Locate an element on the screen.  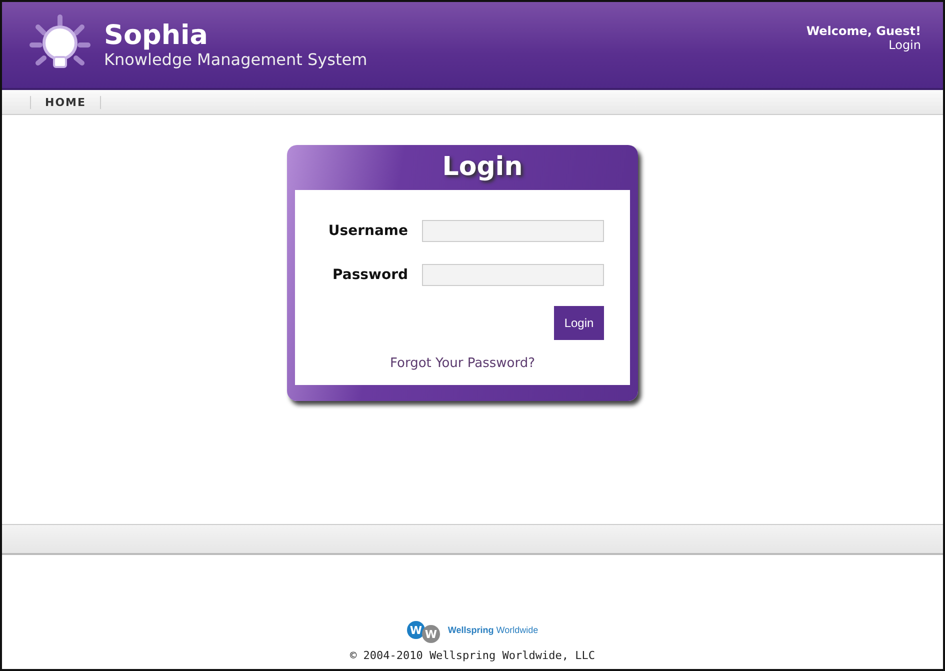
app-subtitle: Knowledge Management System is located at coordinates (236, 59).